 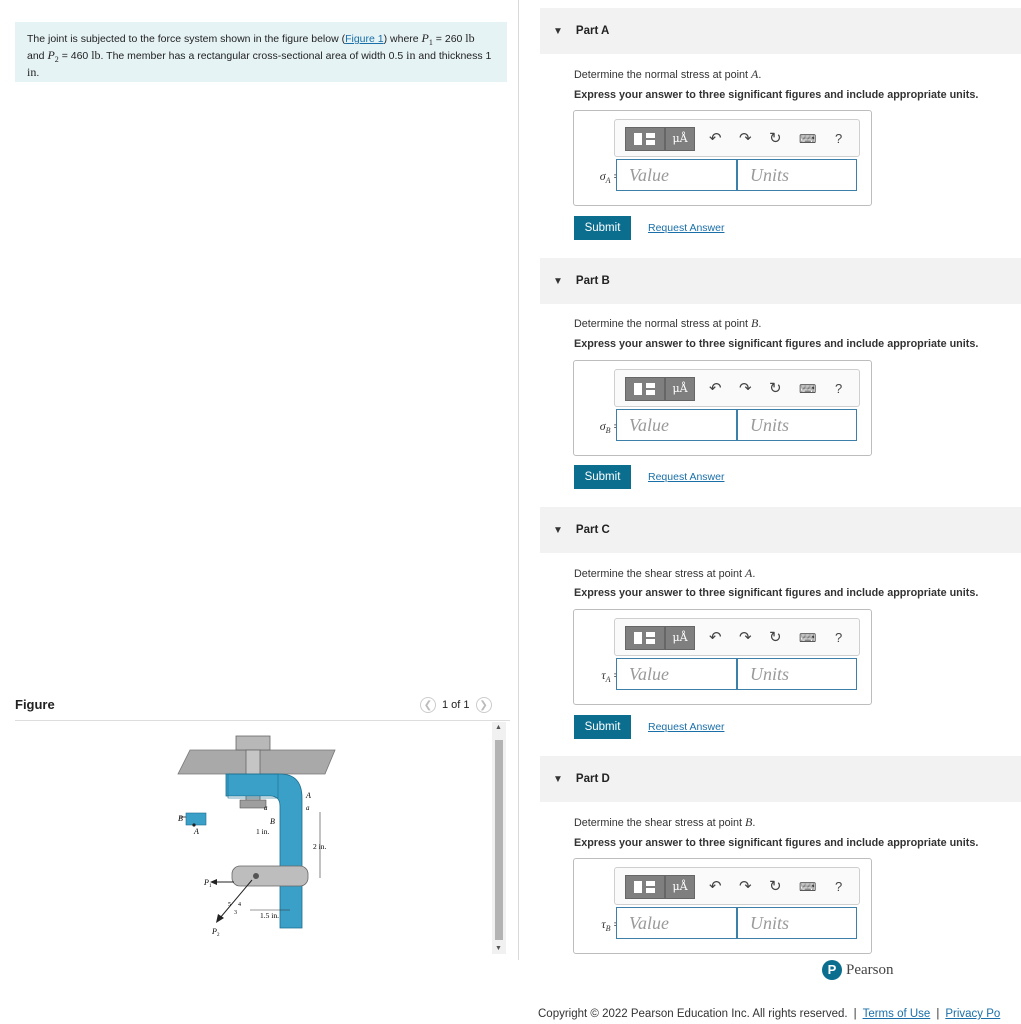 I want to click on dim-2in: 2 in., so click(x=319, y=846).